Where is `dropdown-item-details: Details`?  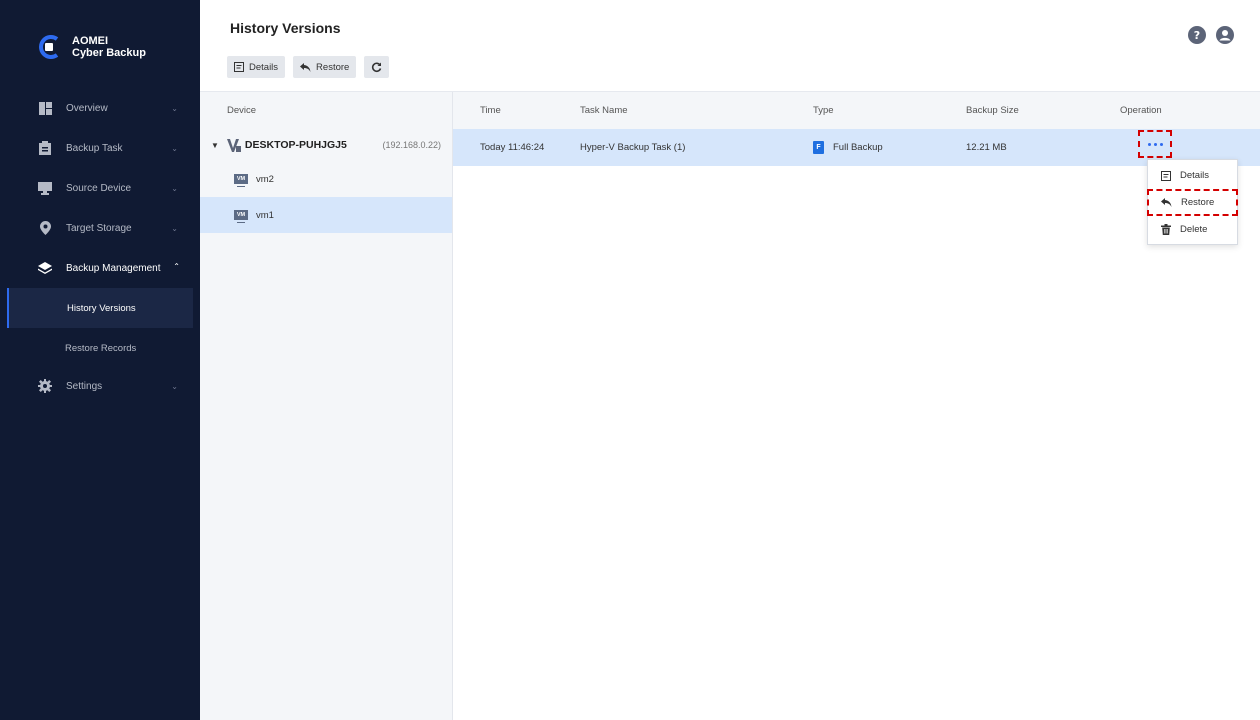
dropdown-item-details: Details is located at coordinates (1192, 175).